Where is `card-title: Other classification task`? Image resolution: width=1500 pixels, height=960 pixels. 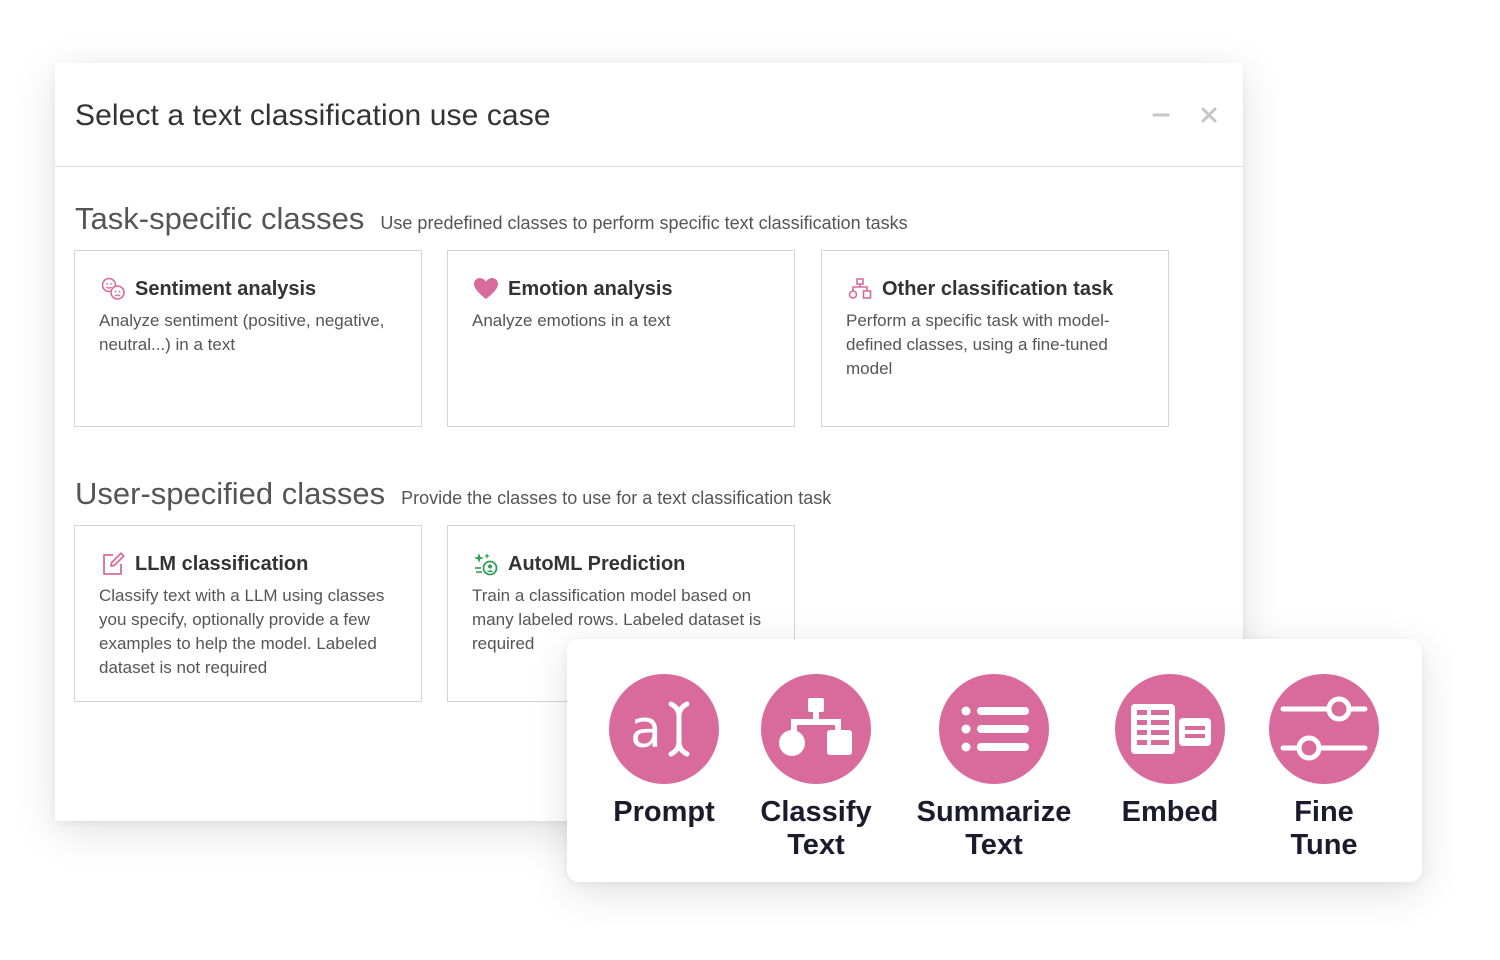 card-title: Other classification task is located at coordinates (998, 288).